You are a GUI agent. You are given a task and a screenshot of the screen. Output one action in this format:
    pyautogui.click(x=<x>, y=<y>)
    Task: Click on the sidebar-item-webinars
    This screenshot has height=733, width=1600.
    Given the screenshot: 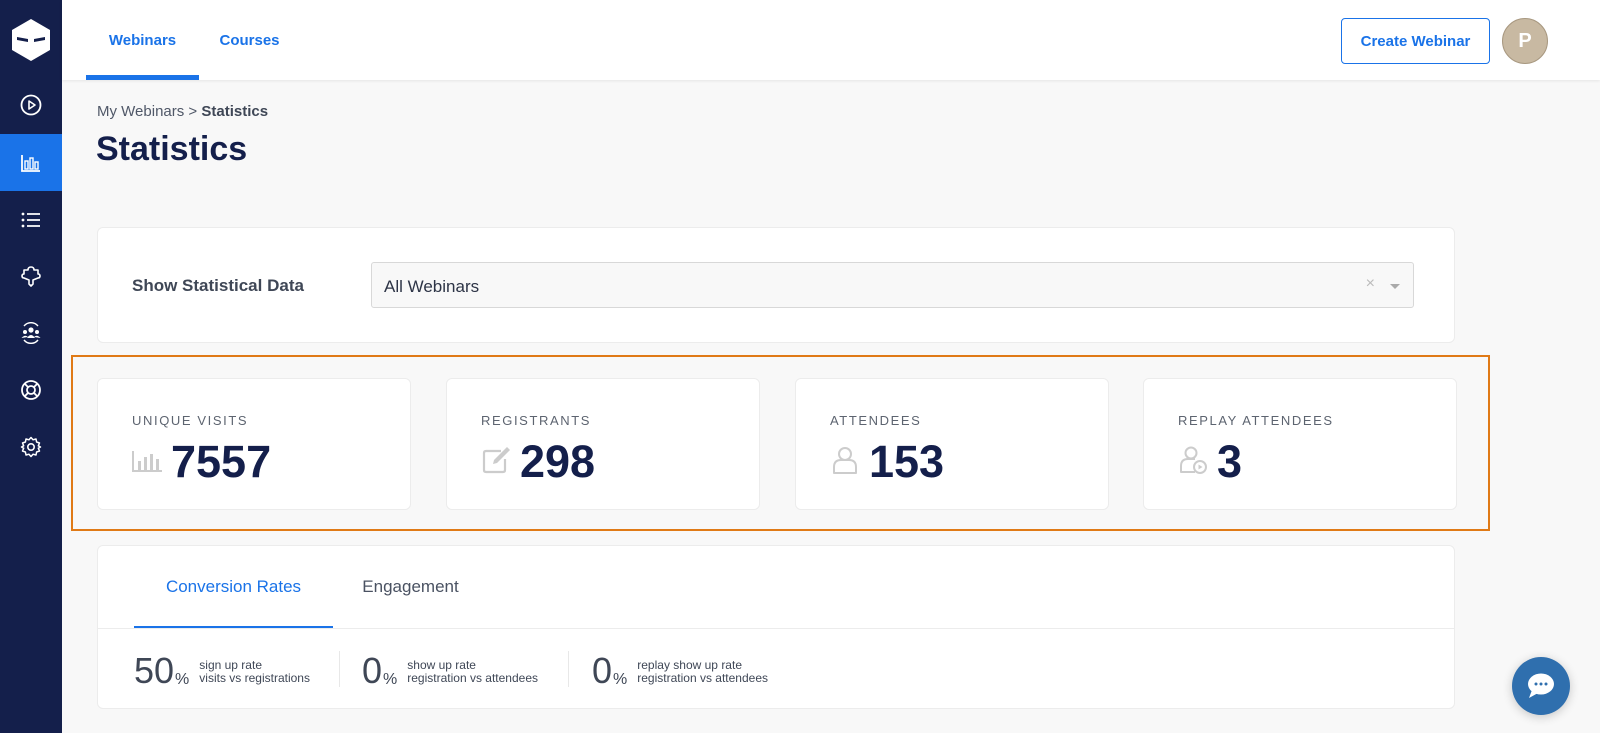 What is the action you would take?
    pyautogui.click(x=31, y=104)
    